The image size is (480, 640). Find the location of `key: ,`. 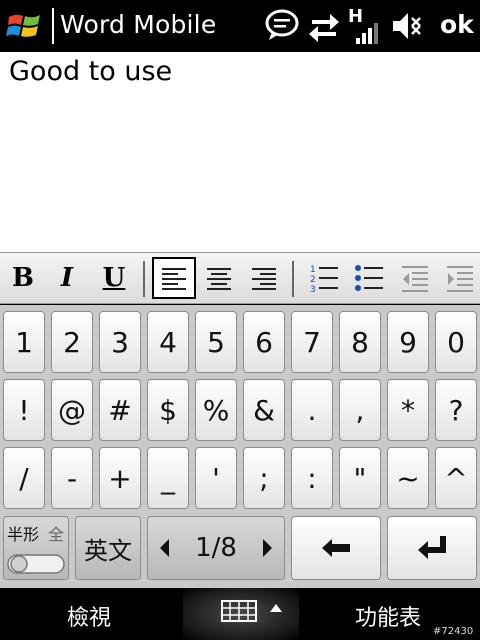

key: , is located at coordinates (360, 410).